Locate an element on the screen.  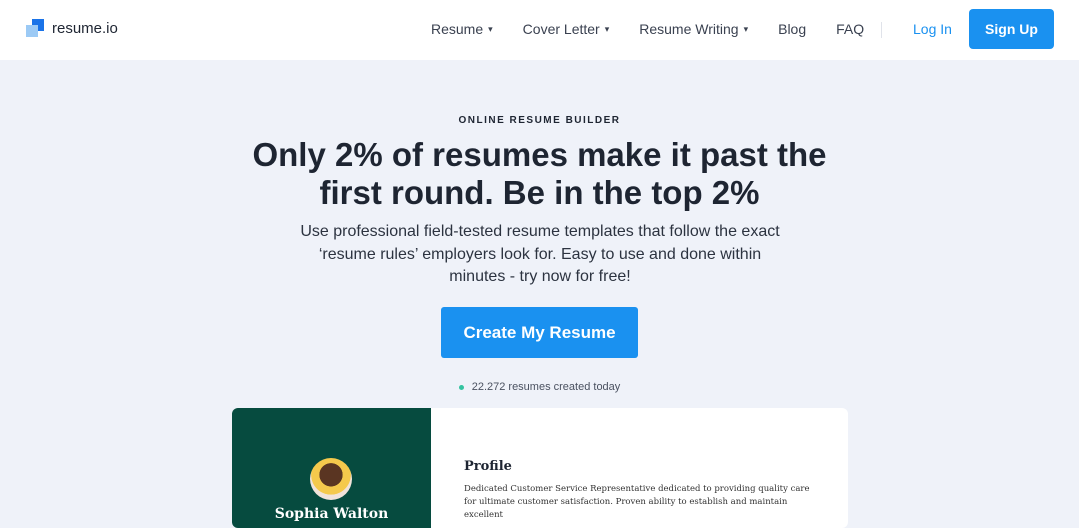
nav-divider is located at coordinates (881, 30).